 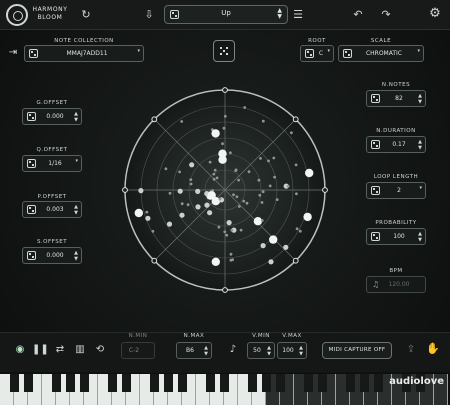 What do you see at coordinates (100, 350) in the screenshot?
I see `loop-icon: ⟲` at bounding box center [100, 350].